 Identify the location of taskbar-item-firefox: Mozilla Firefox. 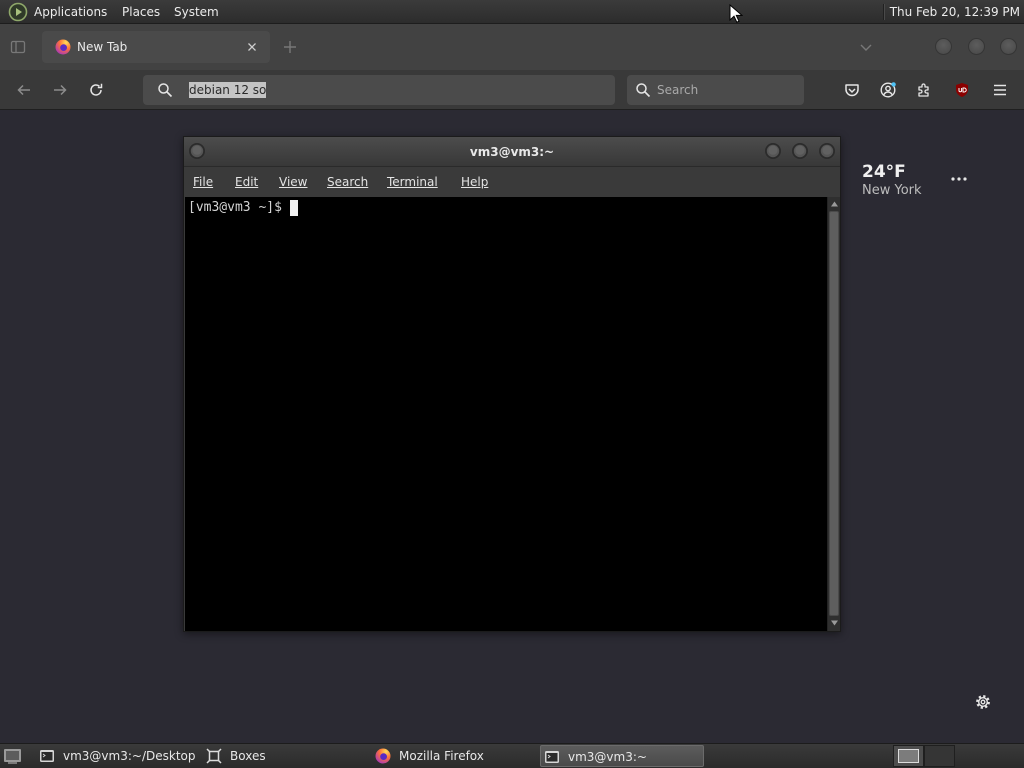
(454, 756).